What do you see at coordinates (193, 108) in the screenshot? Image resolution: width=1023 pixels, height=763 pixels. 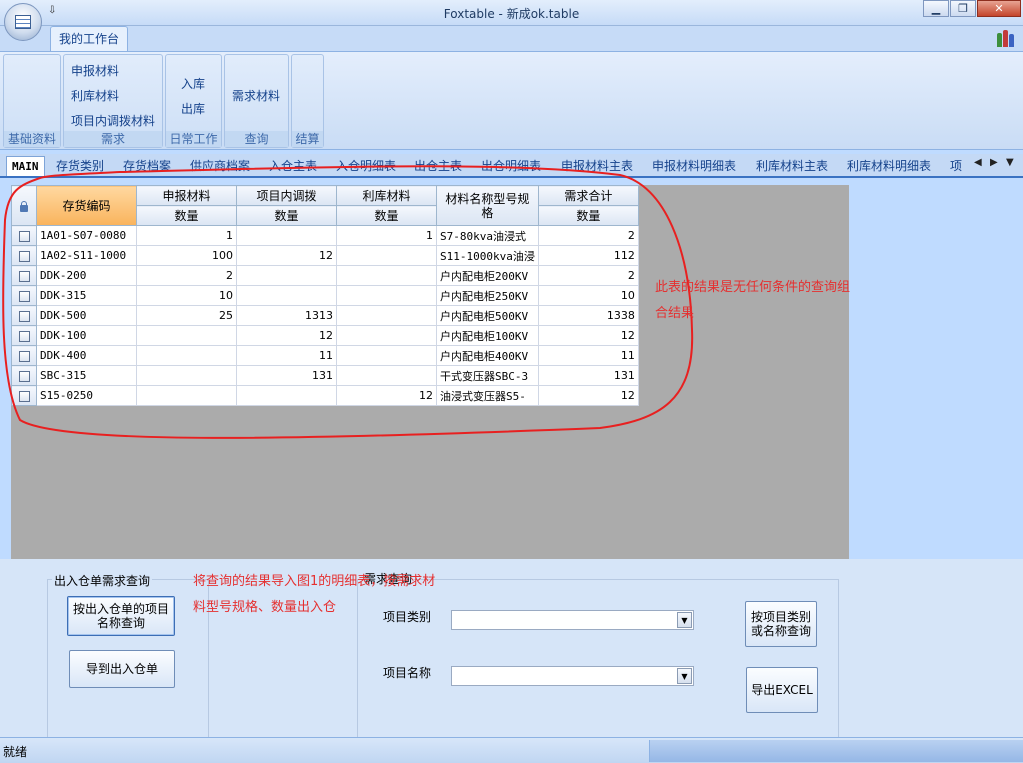 I see `ribbon-button-stock-out: 出库` at bounding box center [193, 108].